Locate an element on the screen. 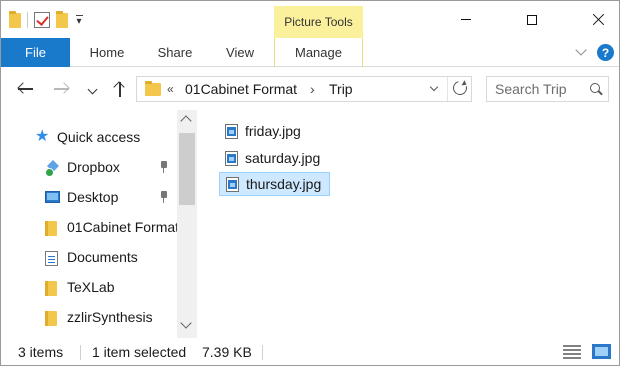  close-button is located at coordinates (597, 19).